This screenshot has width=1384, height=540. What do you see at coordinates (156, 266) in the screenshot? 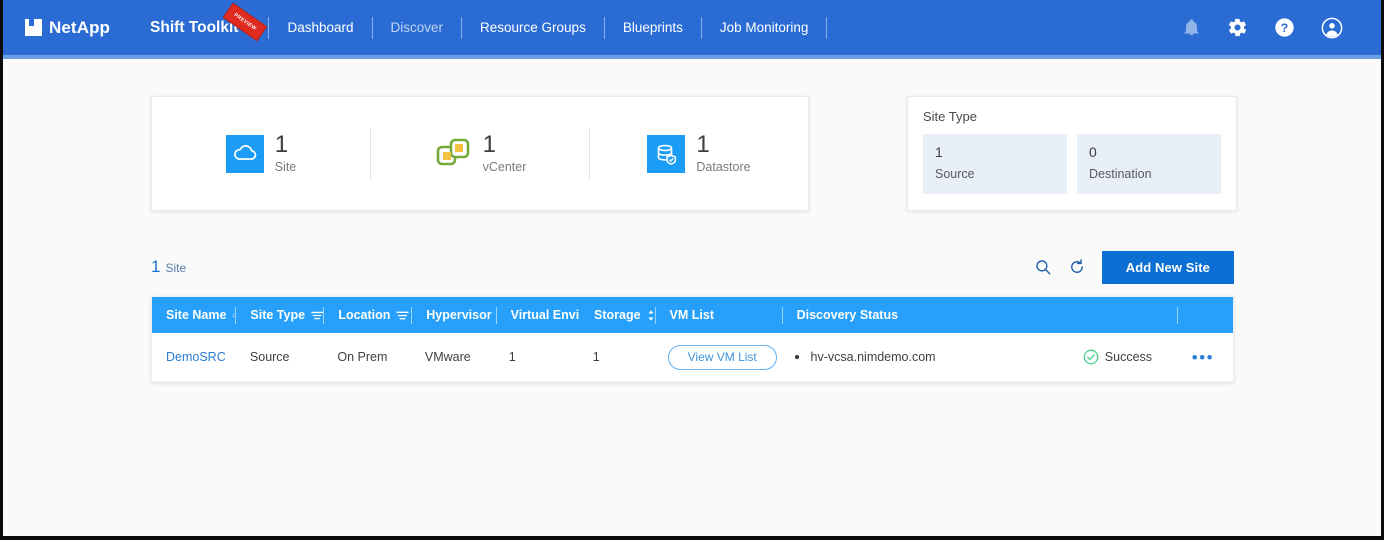
I see `site-count-number: 1` at bounding box center [156, 266].